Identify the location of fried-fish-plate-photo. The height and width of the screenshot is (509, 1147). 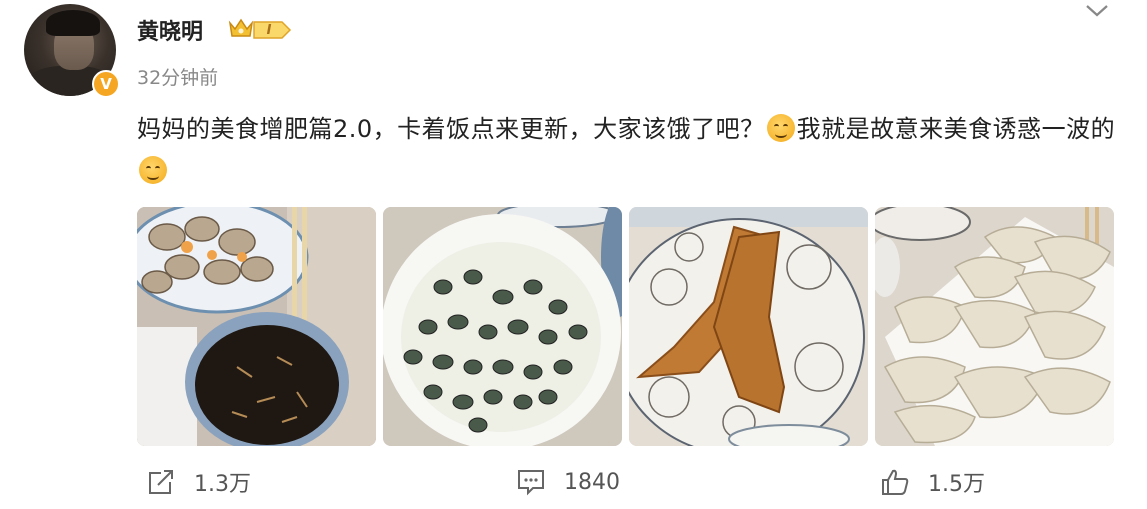
(748, 326).